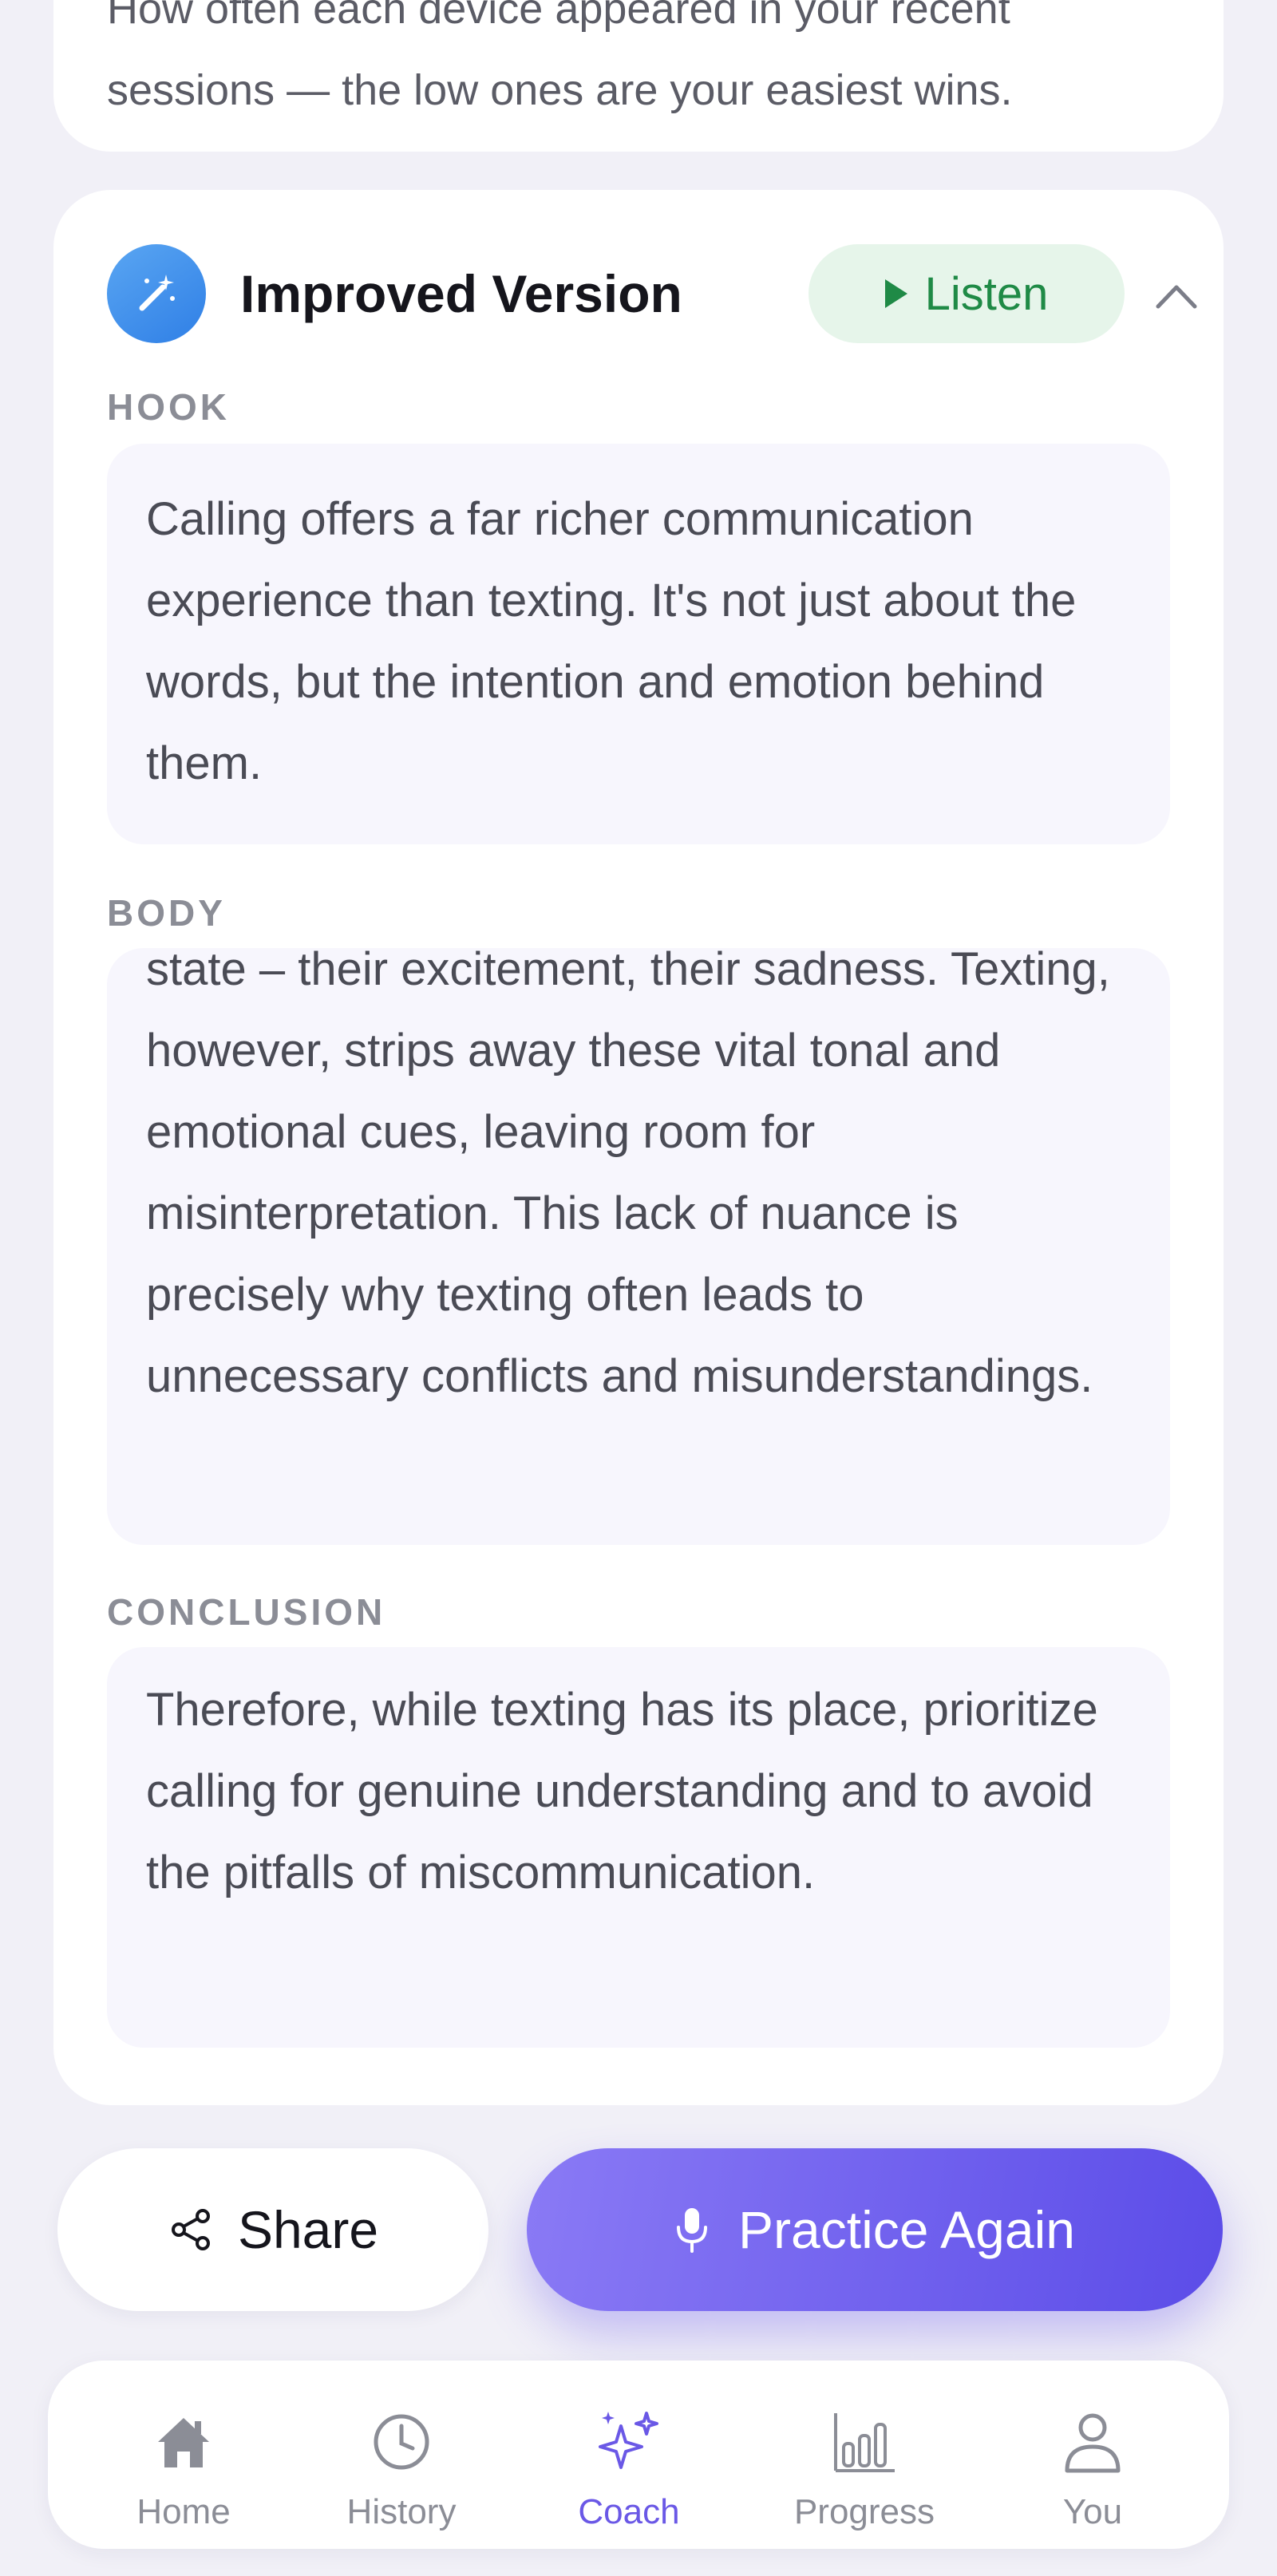 The image size is (1277, 2576). I want to click on listen-label: Listen, so click(987, 293).